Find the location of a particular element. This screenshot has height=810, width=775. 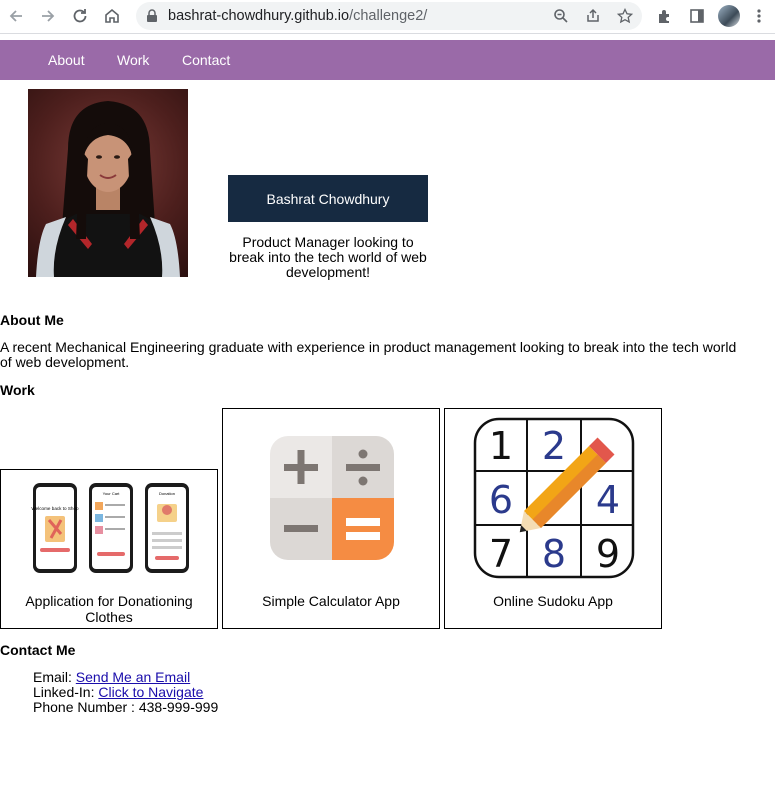

lock-icon is located at coordinates (152, 16).